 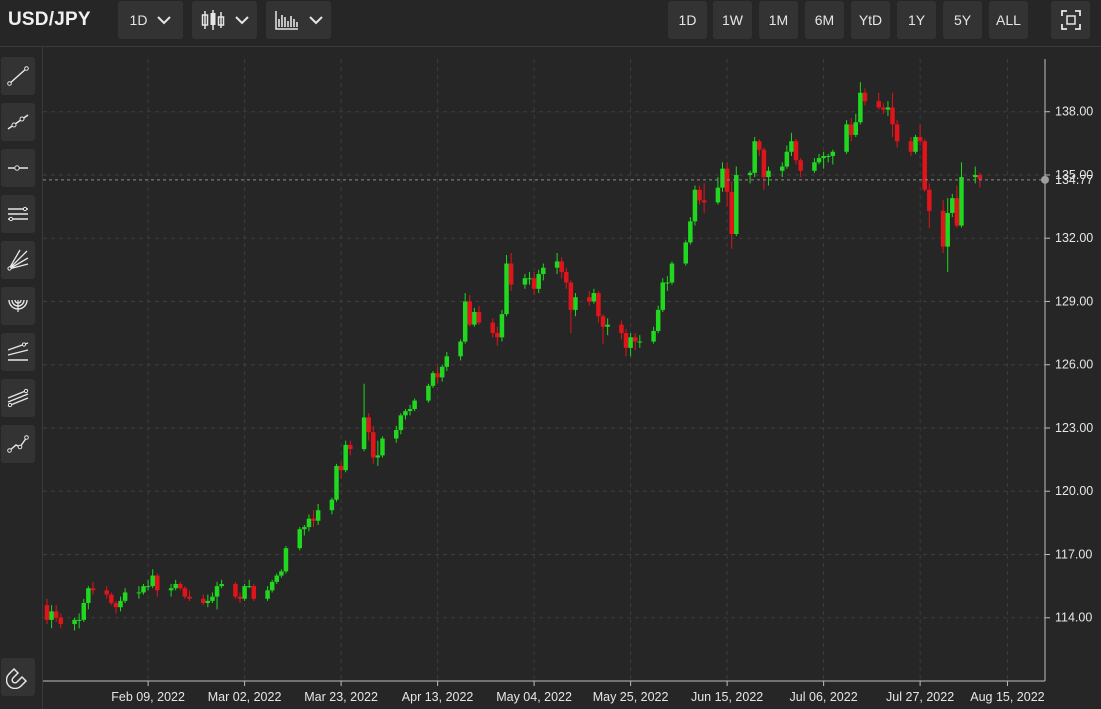 What do you see at coordinates (341, 697) in the screenshot?
I see `x-tick-label: Mar 23, 2022` at bounding box center [341, 697].